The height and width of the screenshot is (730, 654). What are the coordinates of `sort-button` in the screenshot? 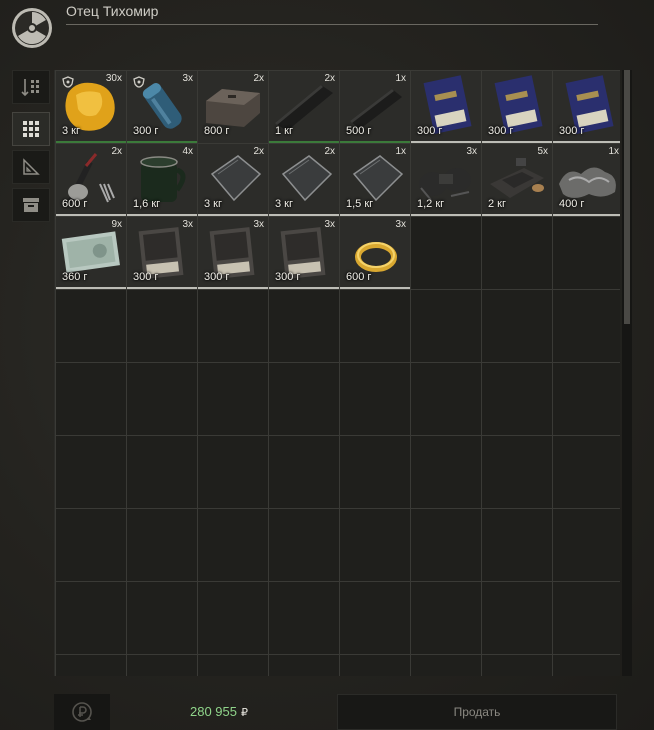 It's located at (31, 87).